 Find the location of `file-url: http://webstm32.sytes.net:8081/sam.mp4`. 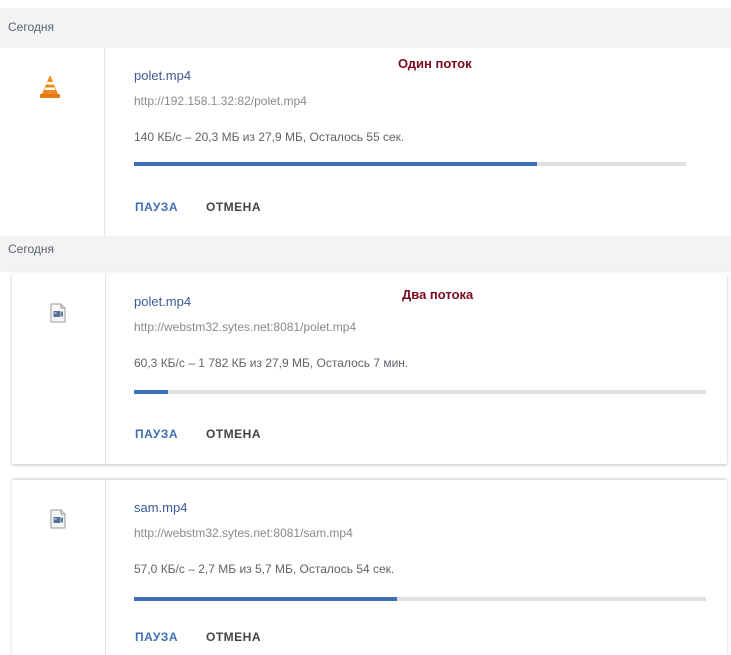

file-url: http://webstm32.sytes.net:8081/sam.mp4 is located at coordinates (243, 533).